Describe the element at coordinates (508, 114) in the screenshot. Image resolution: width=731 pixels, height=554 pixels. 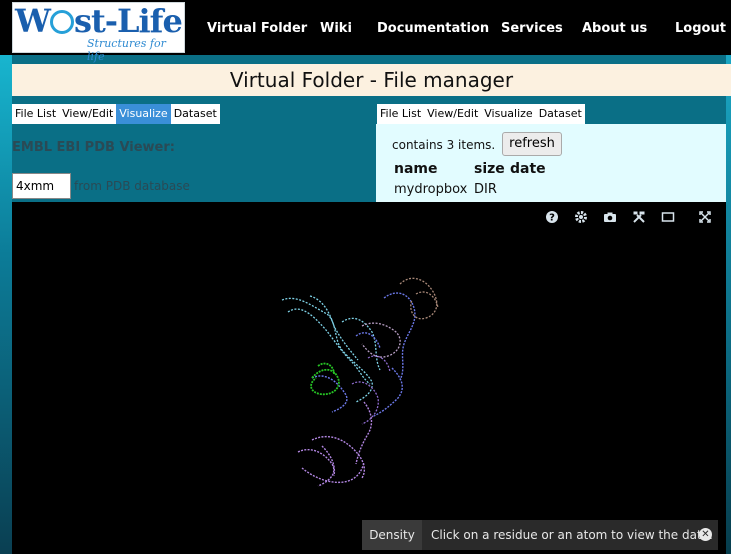
I see `right-tab-visualize: Visualize` at that location.